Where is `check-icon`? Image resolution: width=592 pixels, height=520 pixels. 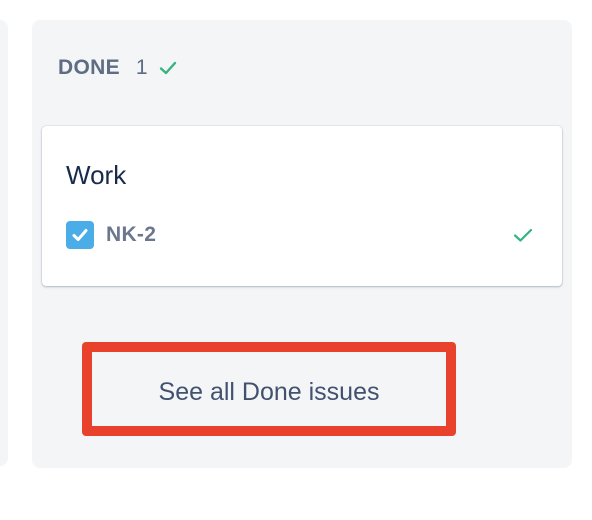 check-icon is located at coordinates (168, 68).